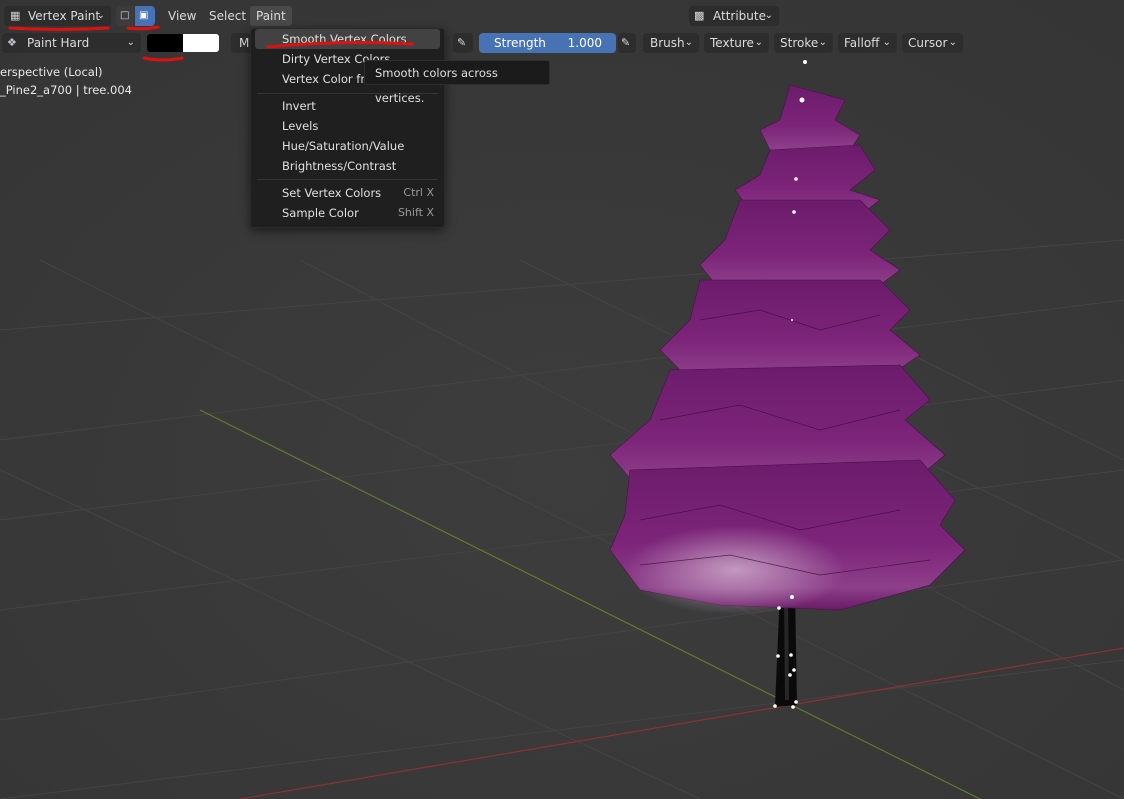 This screenshot has width=1124, height=799. I want to click on menu-separator, so click(347, 179).